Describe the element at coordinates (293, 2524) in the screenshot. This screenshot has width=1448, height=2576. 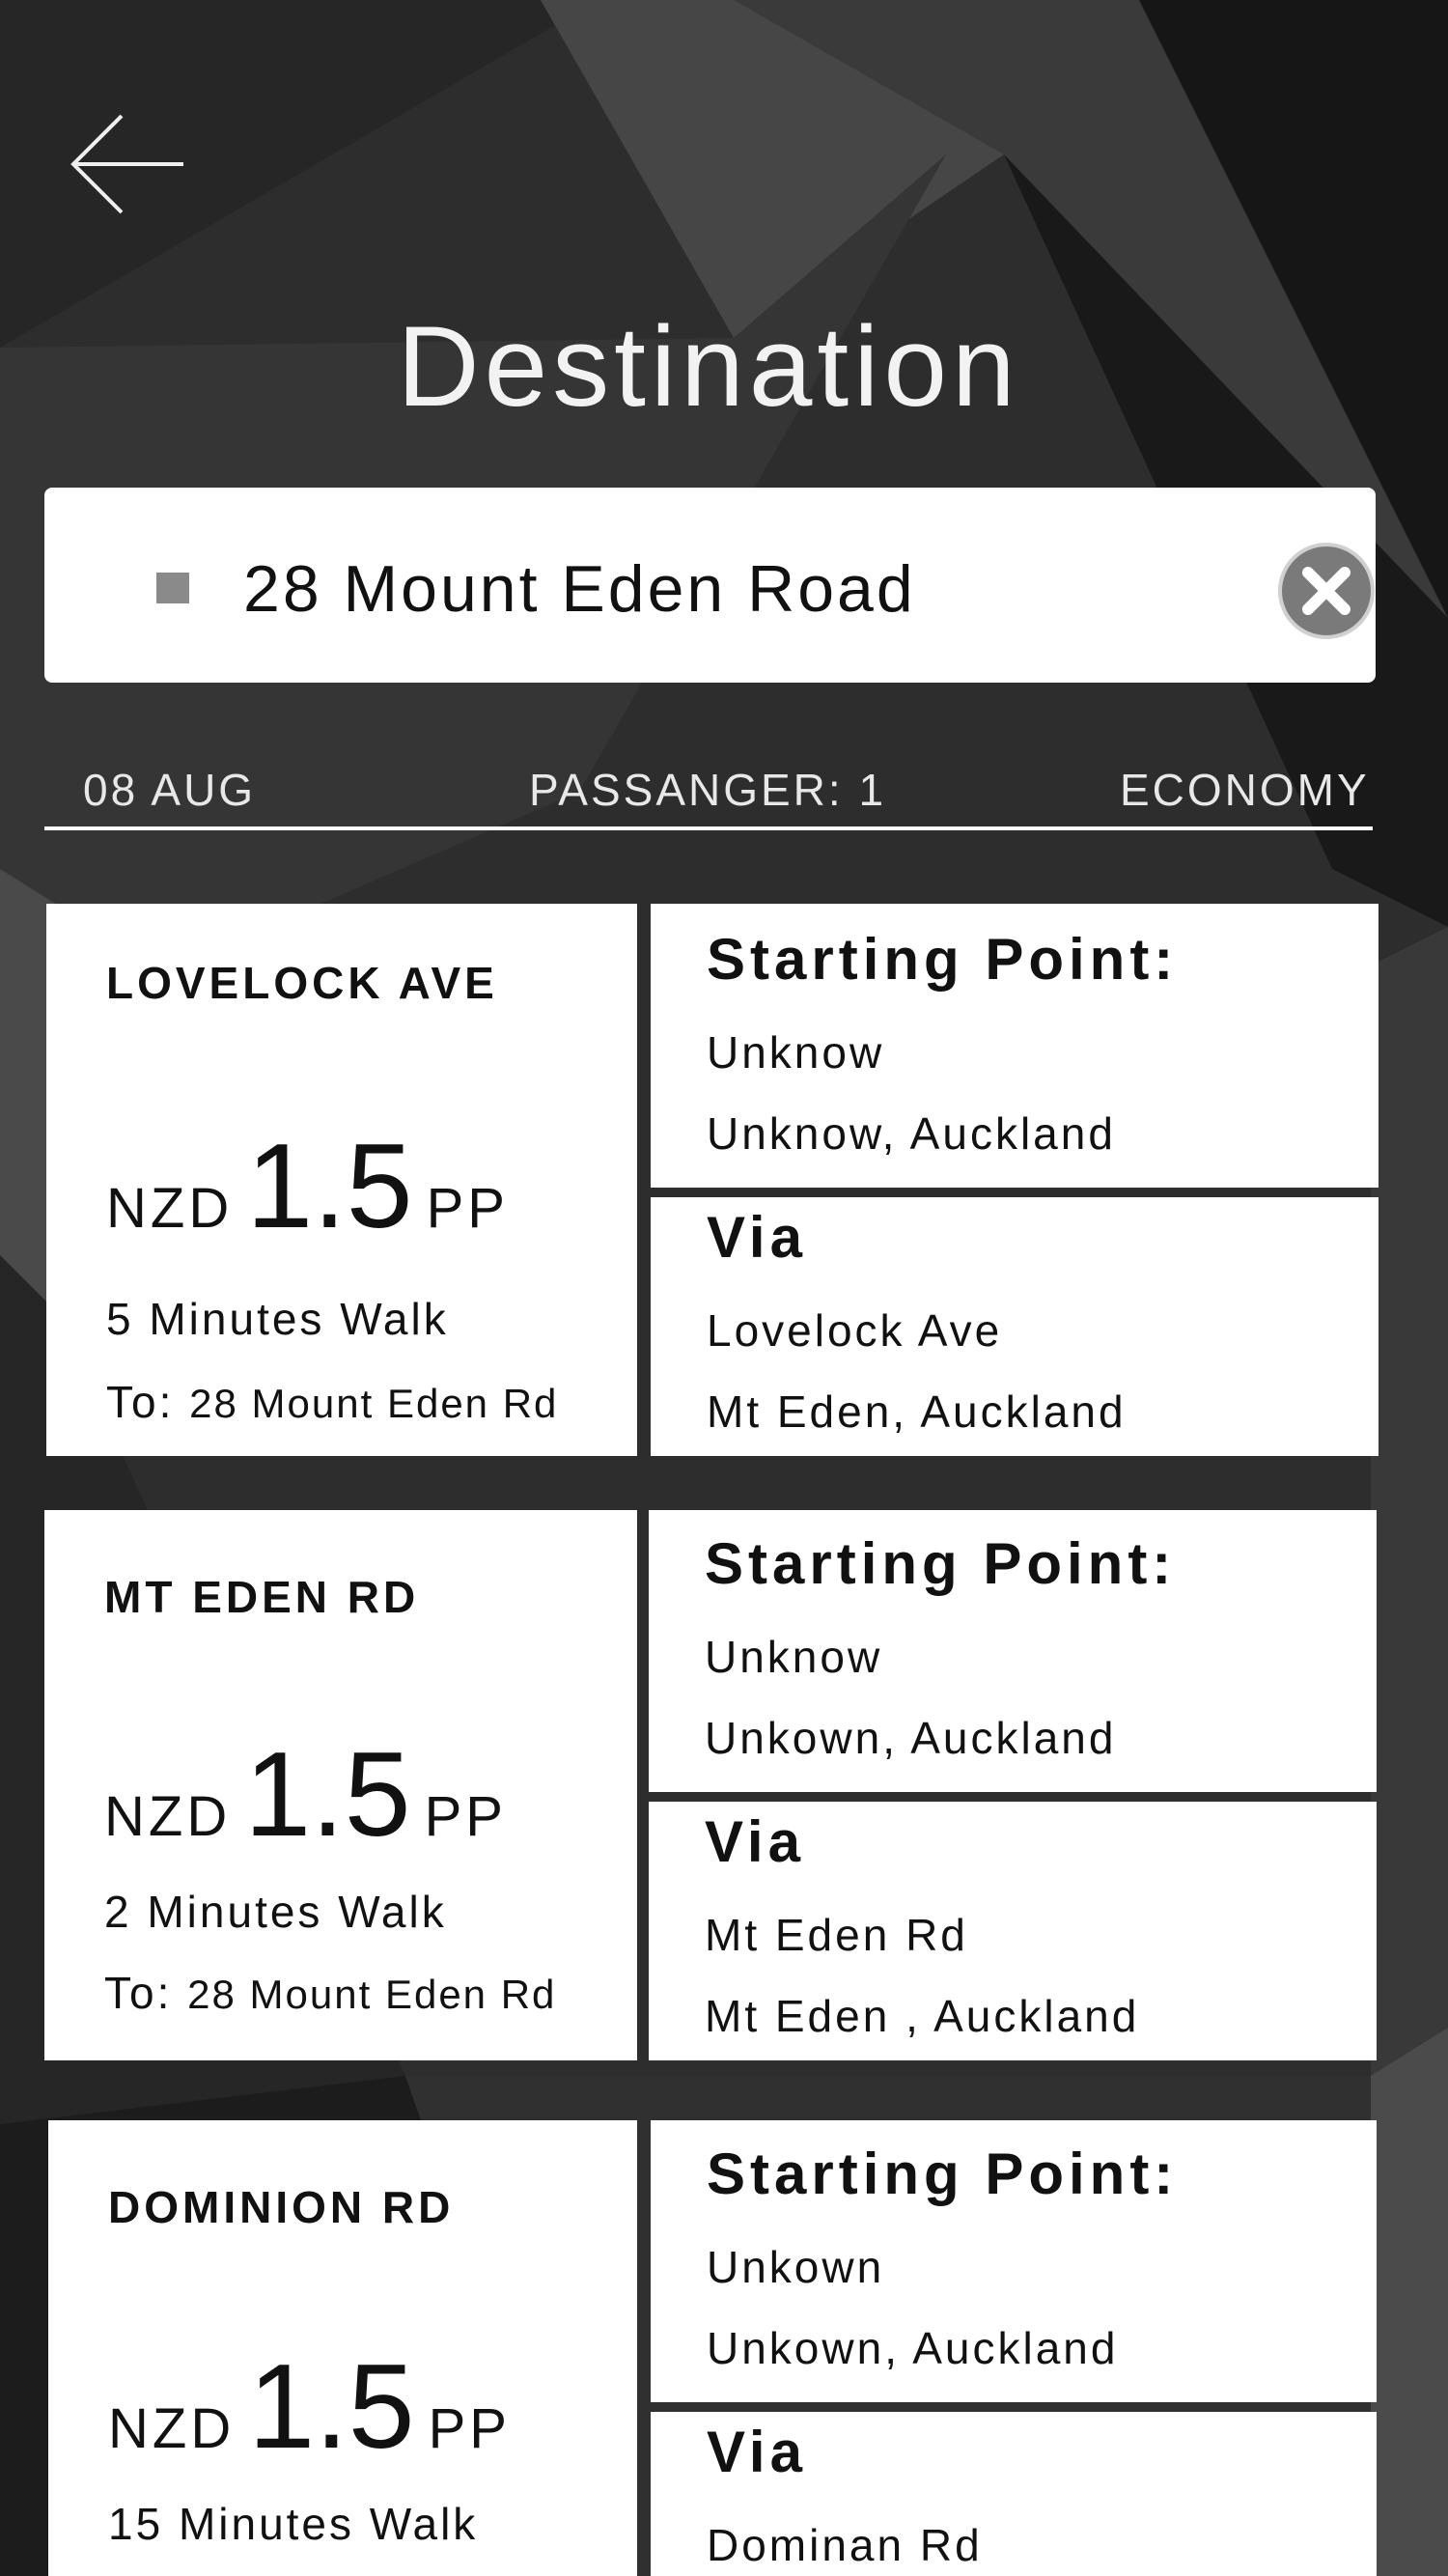
I see `walk-time: 15 Minutes Walk` at that location.